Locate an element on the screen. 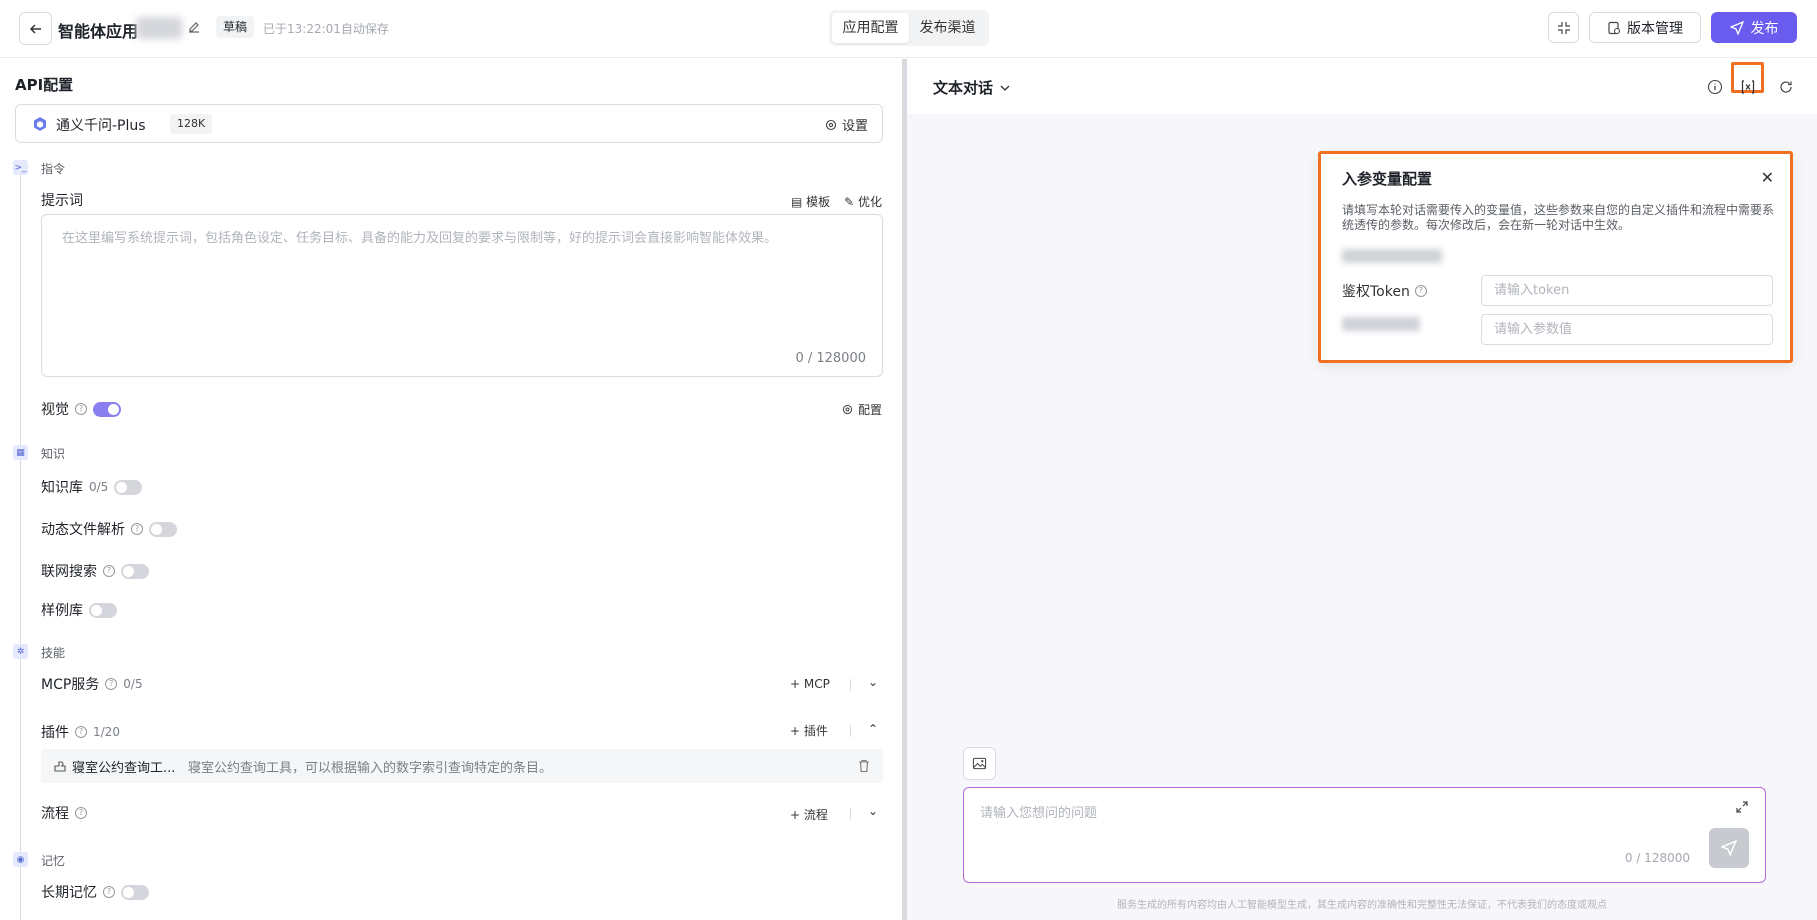 This screenshot has height=920, width=1817. plugin-label: 插件 is located at coordinates (55, 733).